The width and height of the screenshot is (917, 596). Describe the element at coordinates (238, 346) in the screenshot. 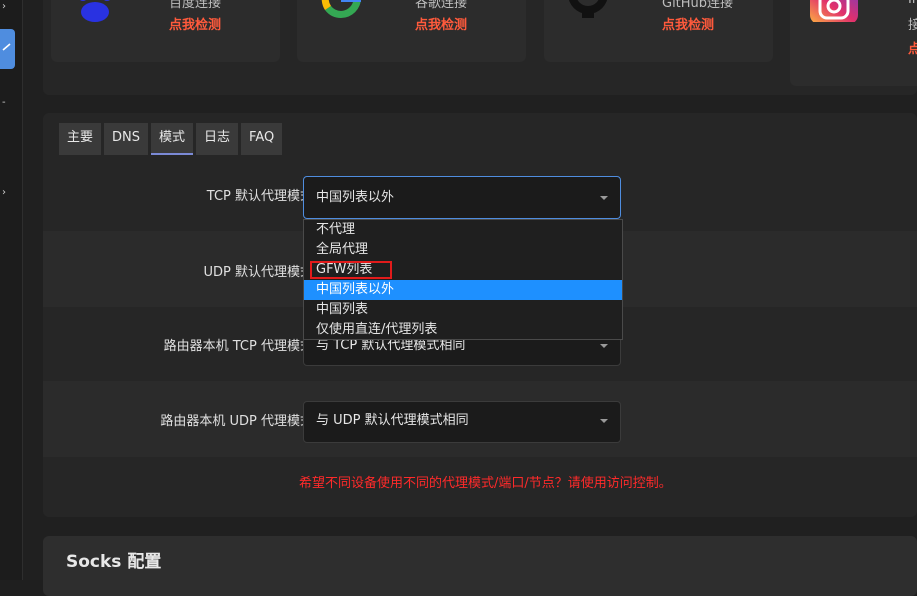

I see `router-tcp-label: 路由器本机 TCP 代理模式` at that location.